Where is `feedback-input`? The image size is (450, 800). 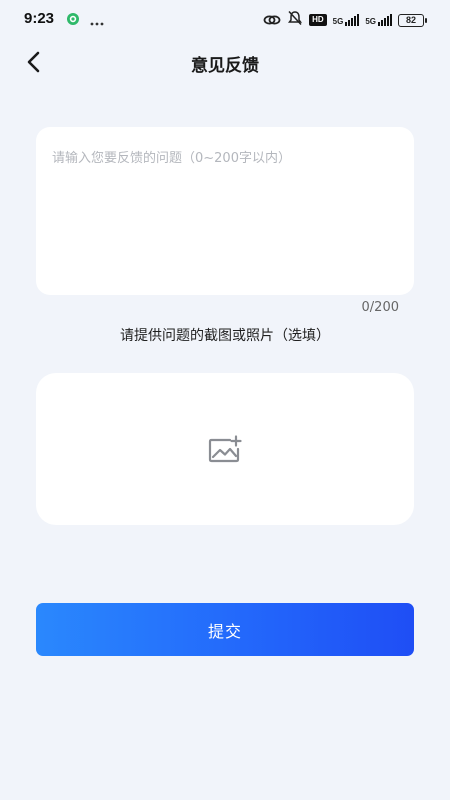 feedback-input is located at coordinates (225, 211).